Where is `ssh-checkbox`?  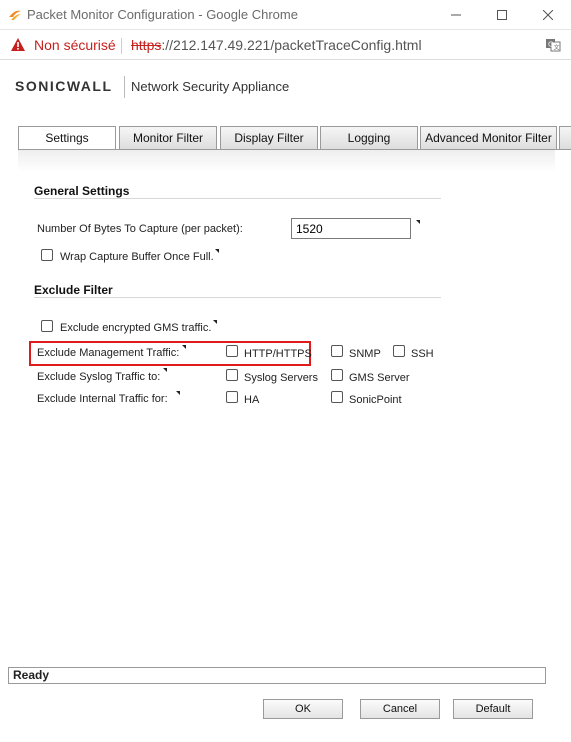
ssh-checkbox is located at coordinates (399, 351).